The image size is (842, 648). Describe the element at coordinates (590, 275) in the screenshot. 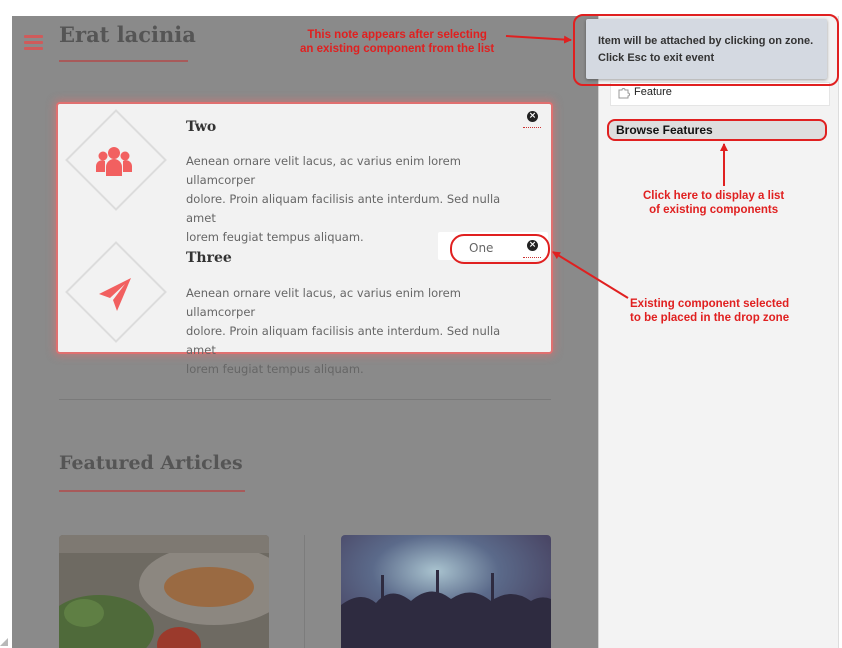

I see `arrow-to-chip` at that location.